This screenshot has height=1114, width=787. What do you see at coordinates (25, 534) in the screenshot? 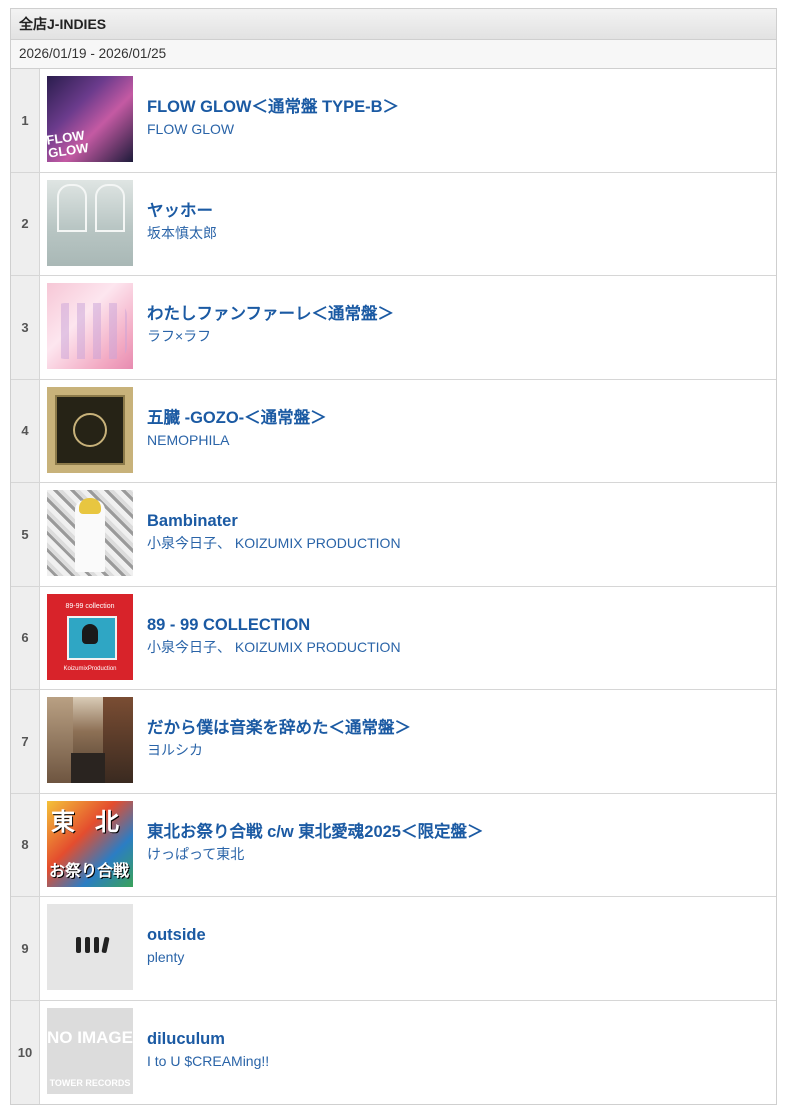
I see `rank-number: 5` at bounding box center [25, 534].